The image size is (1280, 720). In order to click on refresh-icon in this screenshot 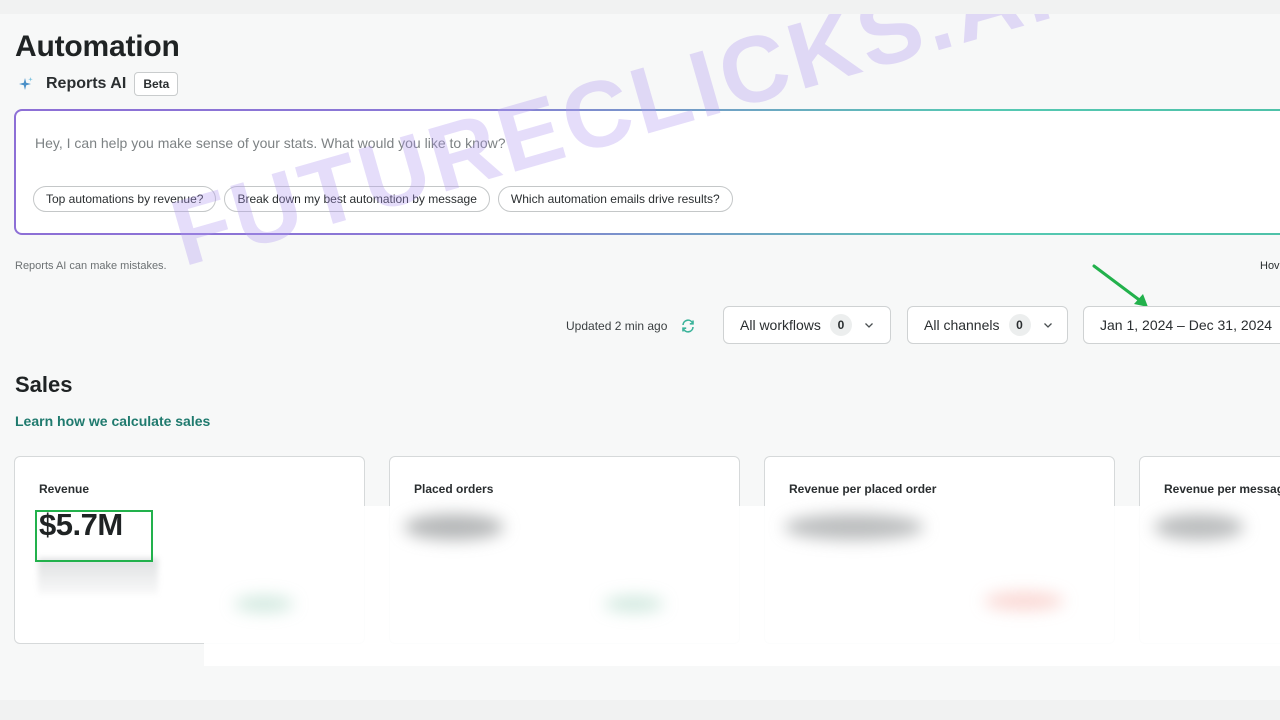, I will do `click(688, 326)`.